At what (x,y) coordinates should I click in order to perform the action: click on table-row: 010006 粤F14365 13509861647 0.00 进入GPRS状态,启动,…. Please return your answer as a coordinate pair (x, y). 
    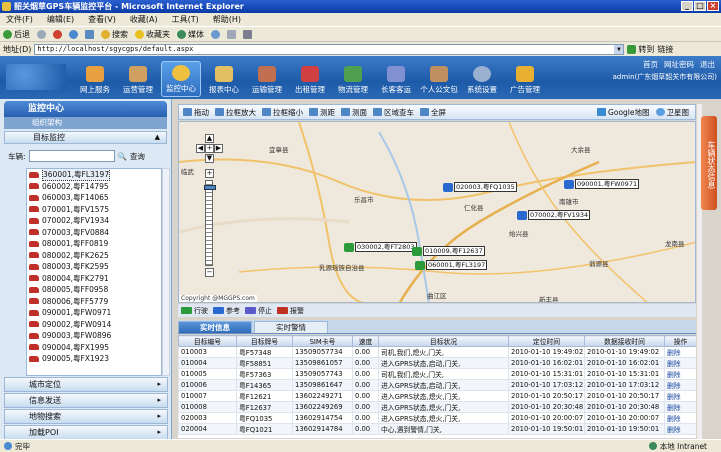
    Looking at the image, I should click on (437, 385).